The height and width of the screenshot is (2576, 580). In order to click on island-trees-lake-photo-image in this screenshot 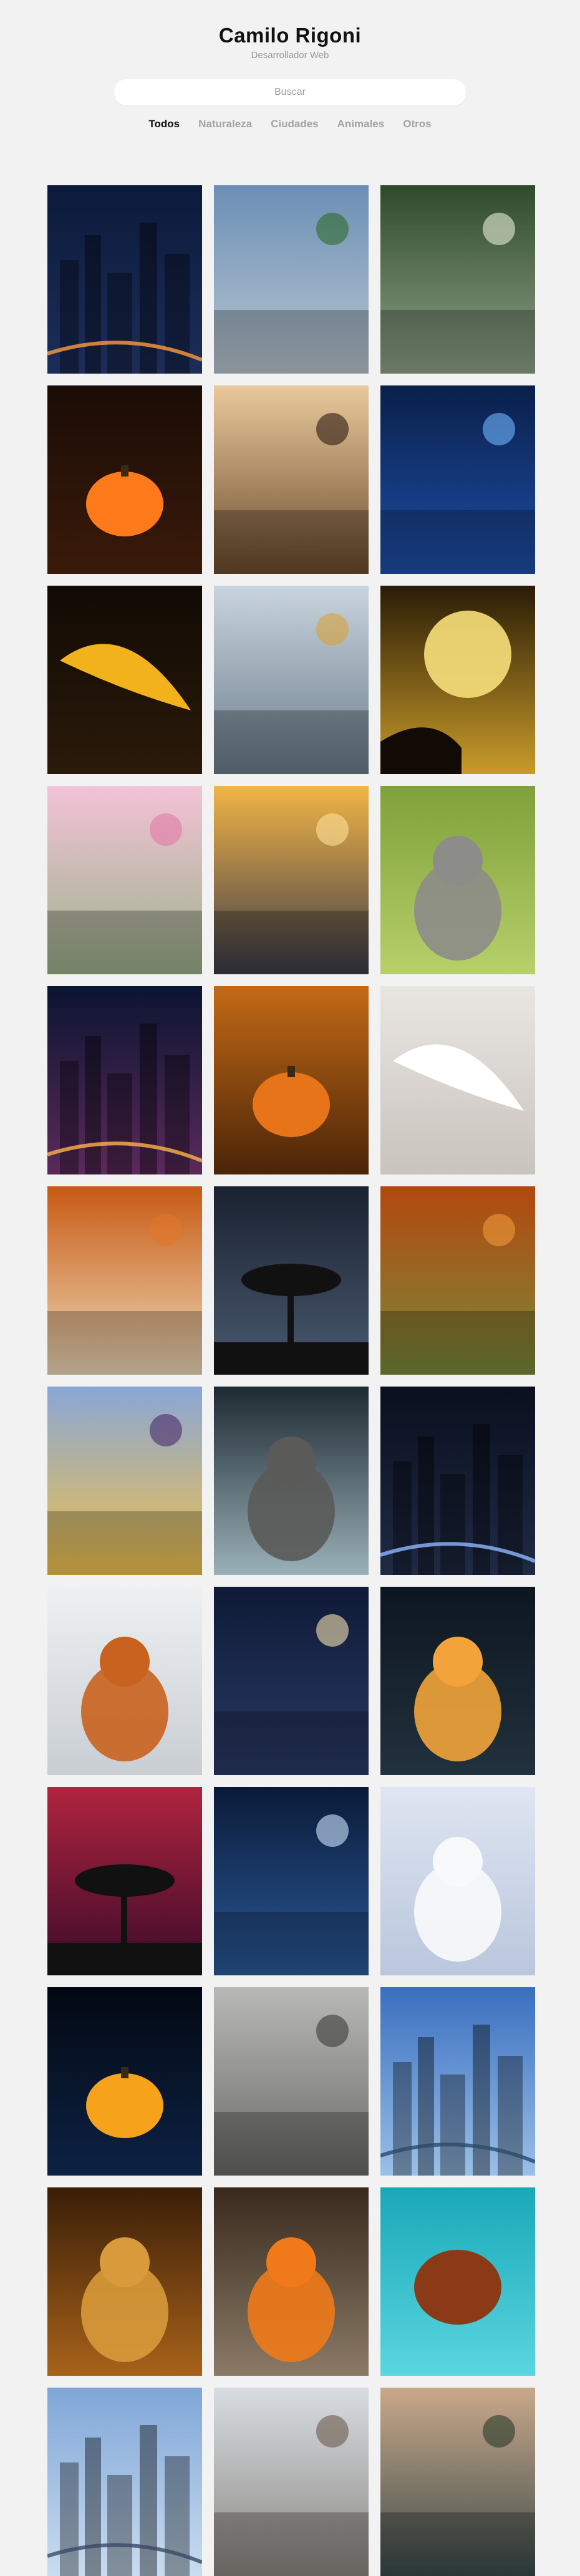, I will do `click(457, 2482)`.